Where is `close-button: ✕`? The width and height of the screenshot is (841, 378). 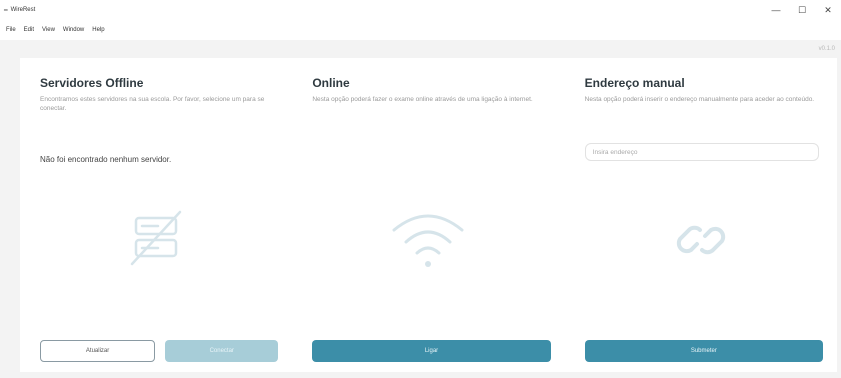
close-button: ✕ is located at coordinates (828, 10).